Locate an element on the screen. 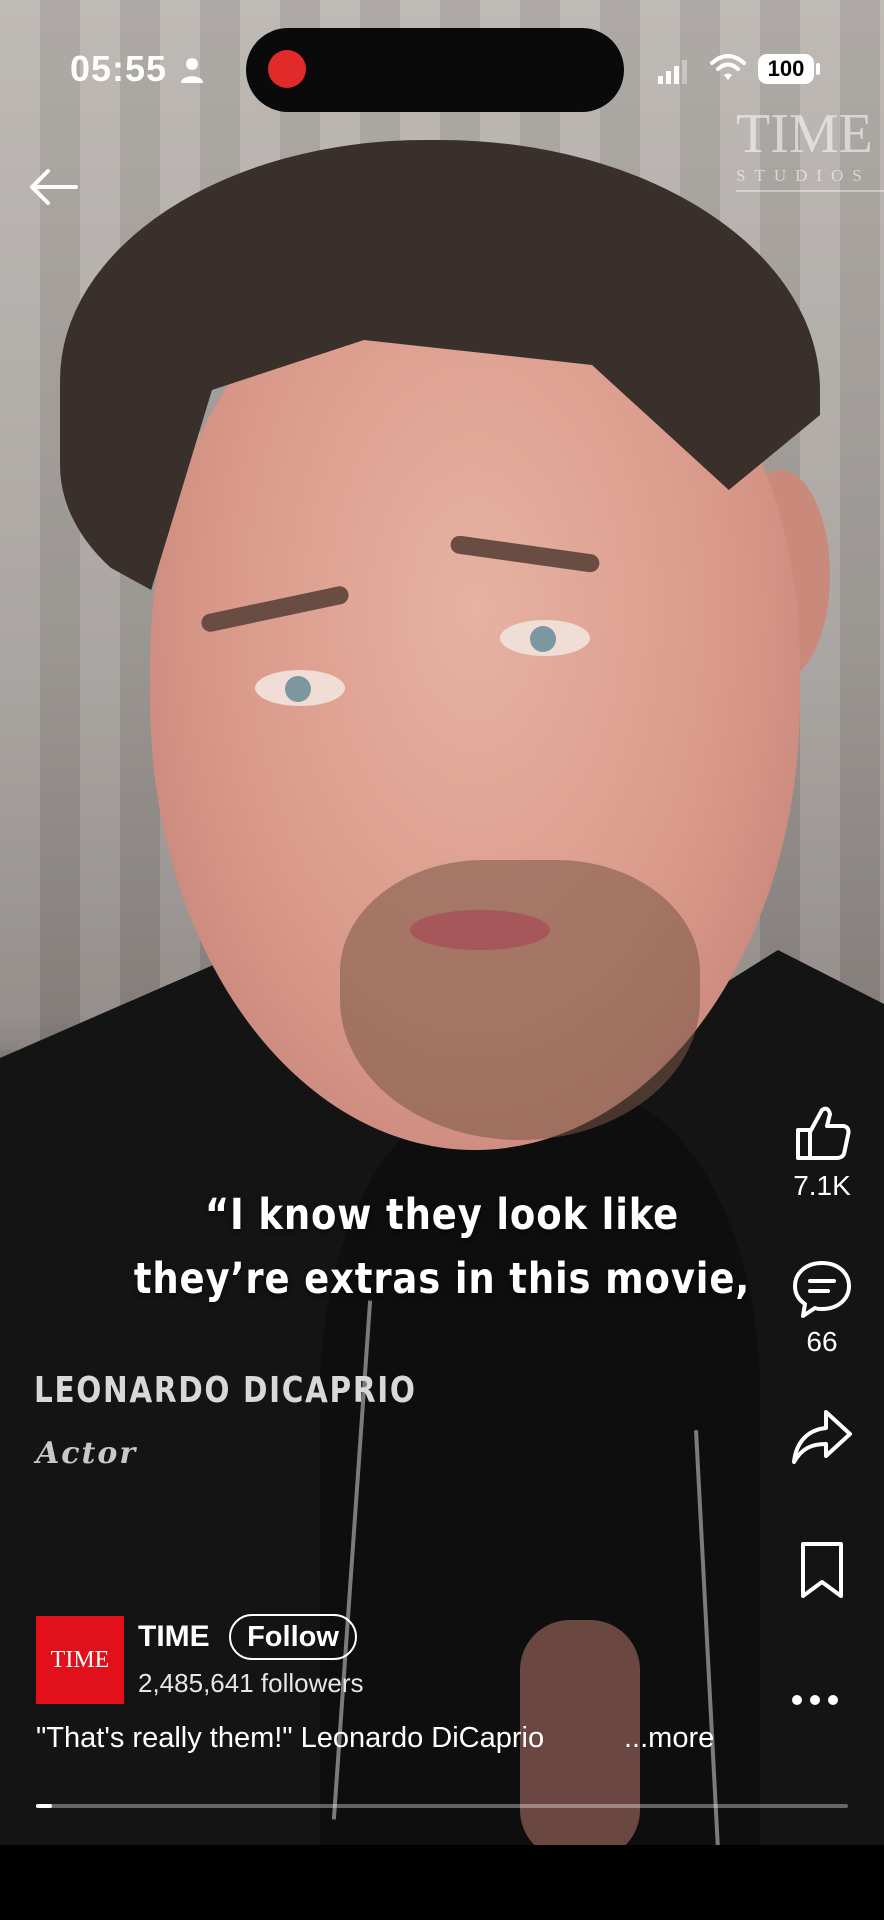  video-progress-bar is located at coordinates (442, 1806).